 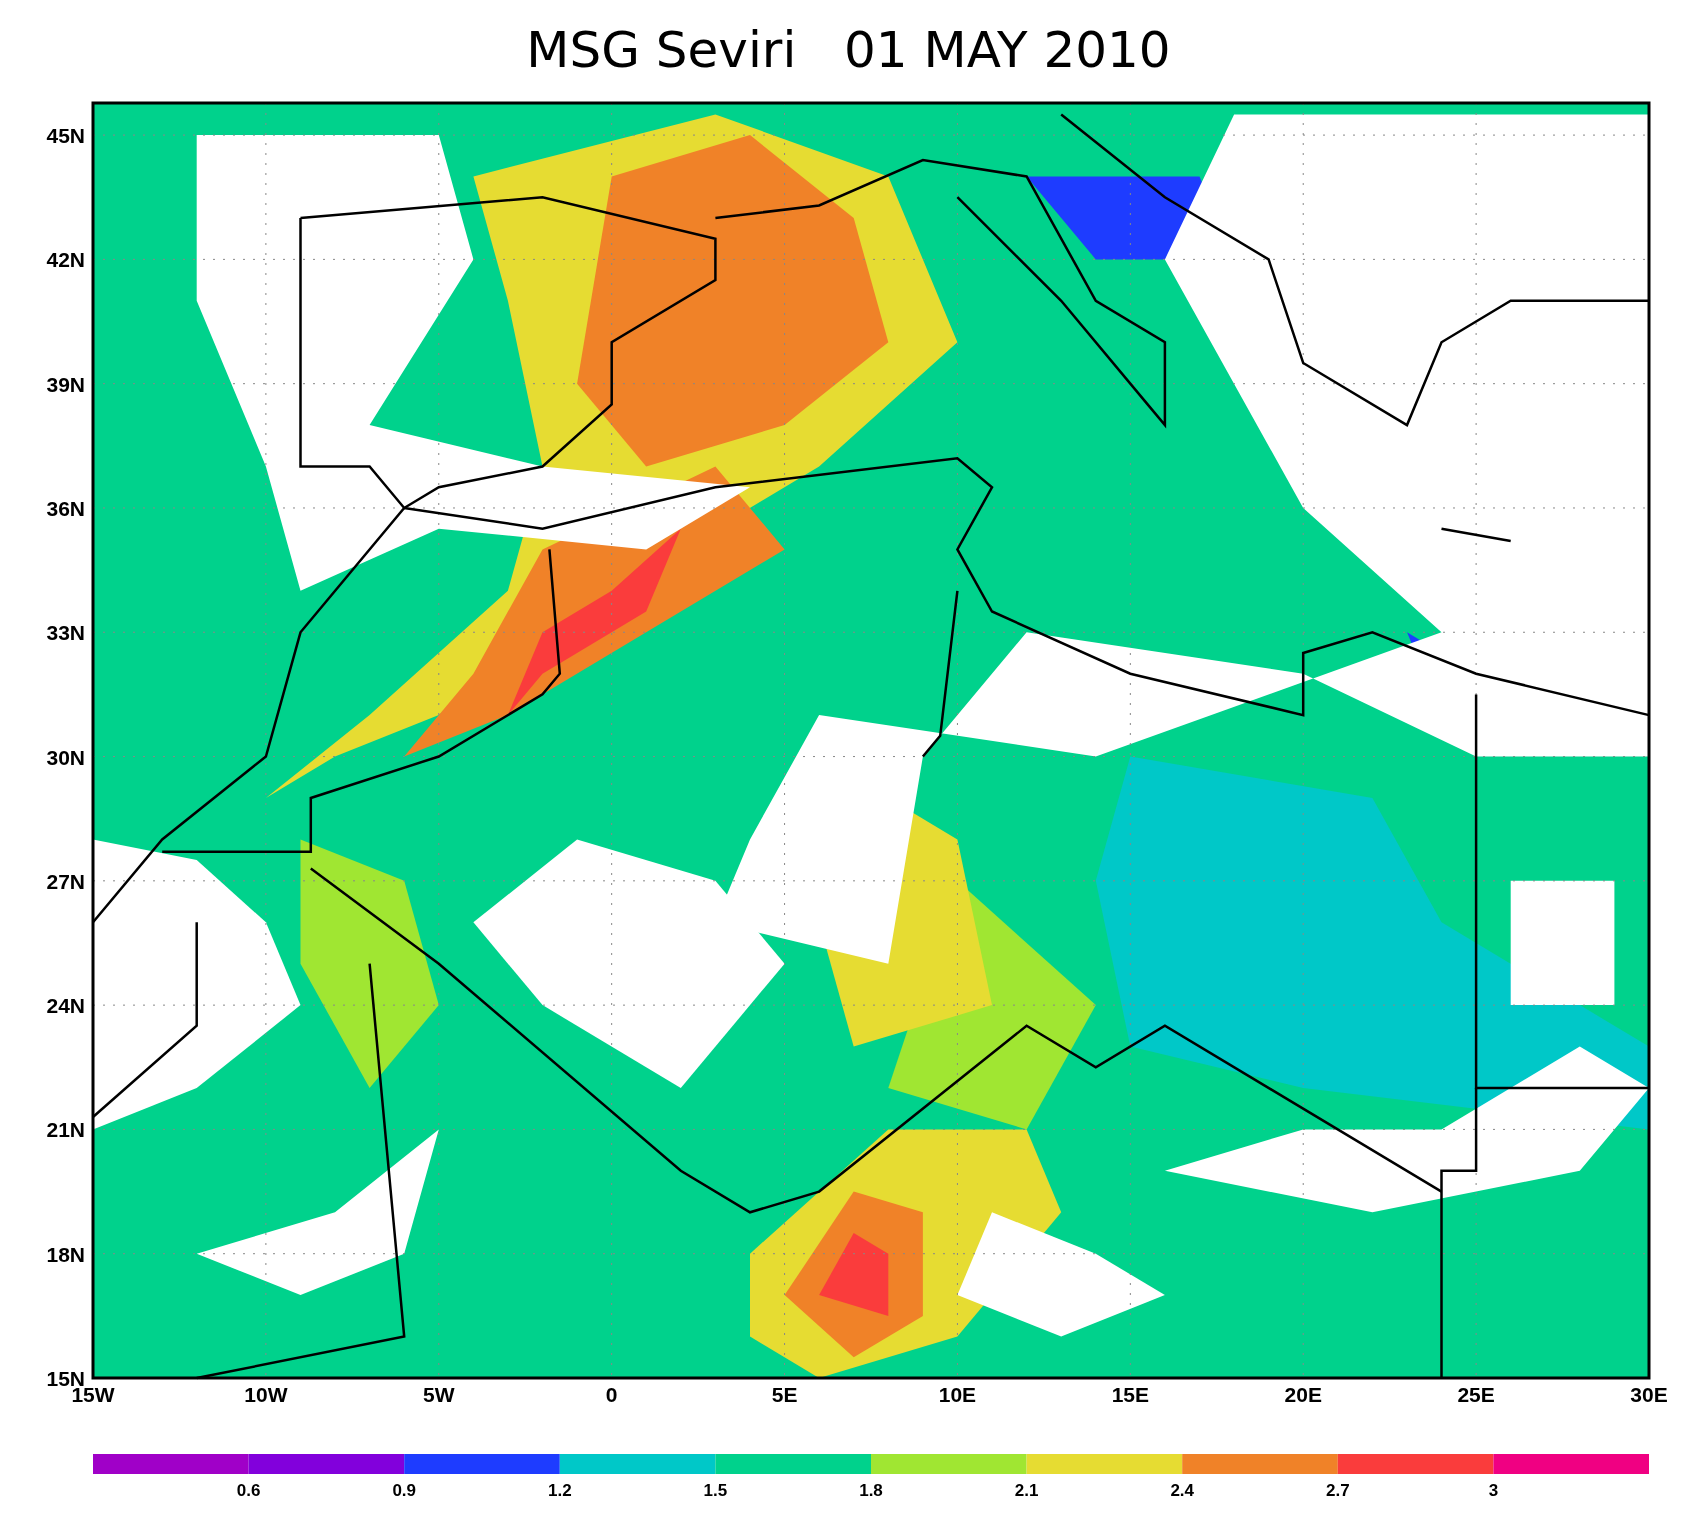 I want to click on colorbar-label: 1.5, so click(x=715, y=1490).